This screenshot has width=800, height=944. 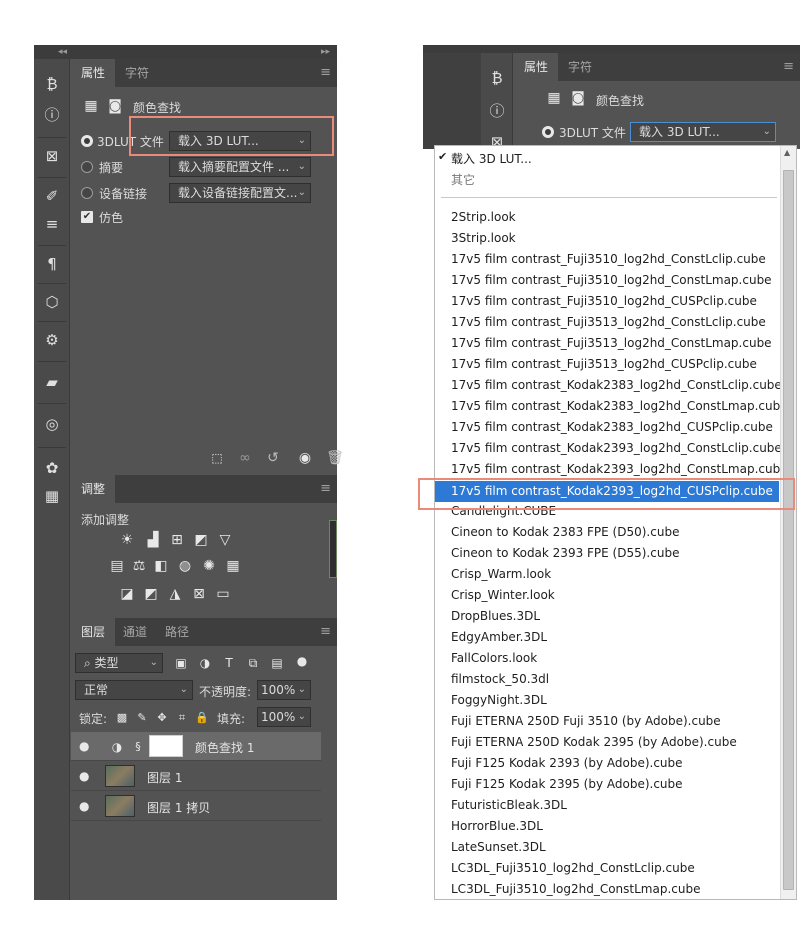 I want to click on vibrance-icon: ▽, so click(x=225, y=540).